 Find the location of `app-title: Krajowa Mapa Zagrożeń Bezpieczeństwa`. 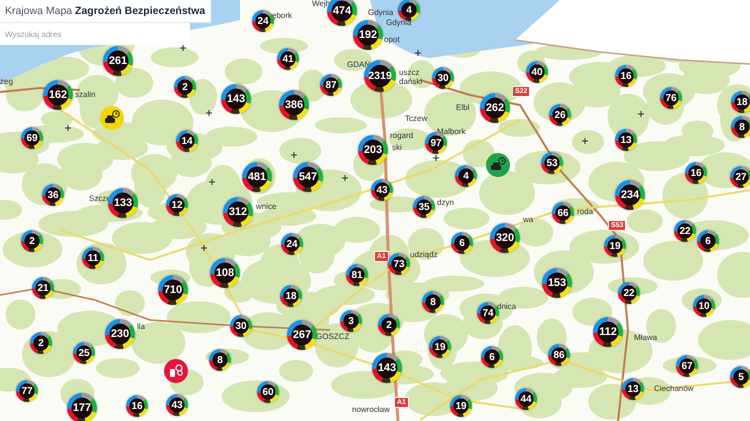

app-title: Krajowa Mapa Zagrożeń Bezpieczeństwa is located at coordinates (106, 11).